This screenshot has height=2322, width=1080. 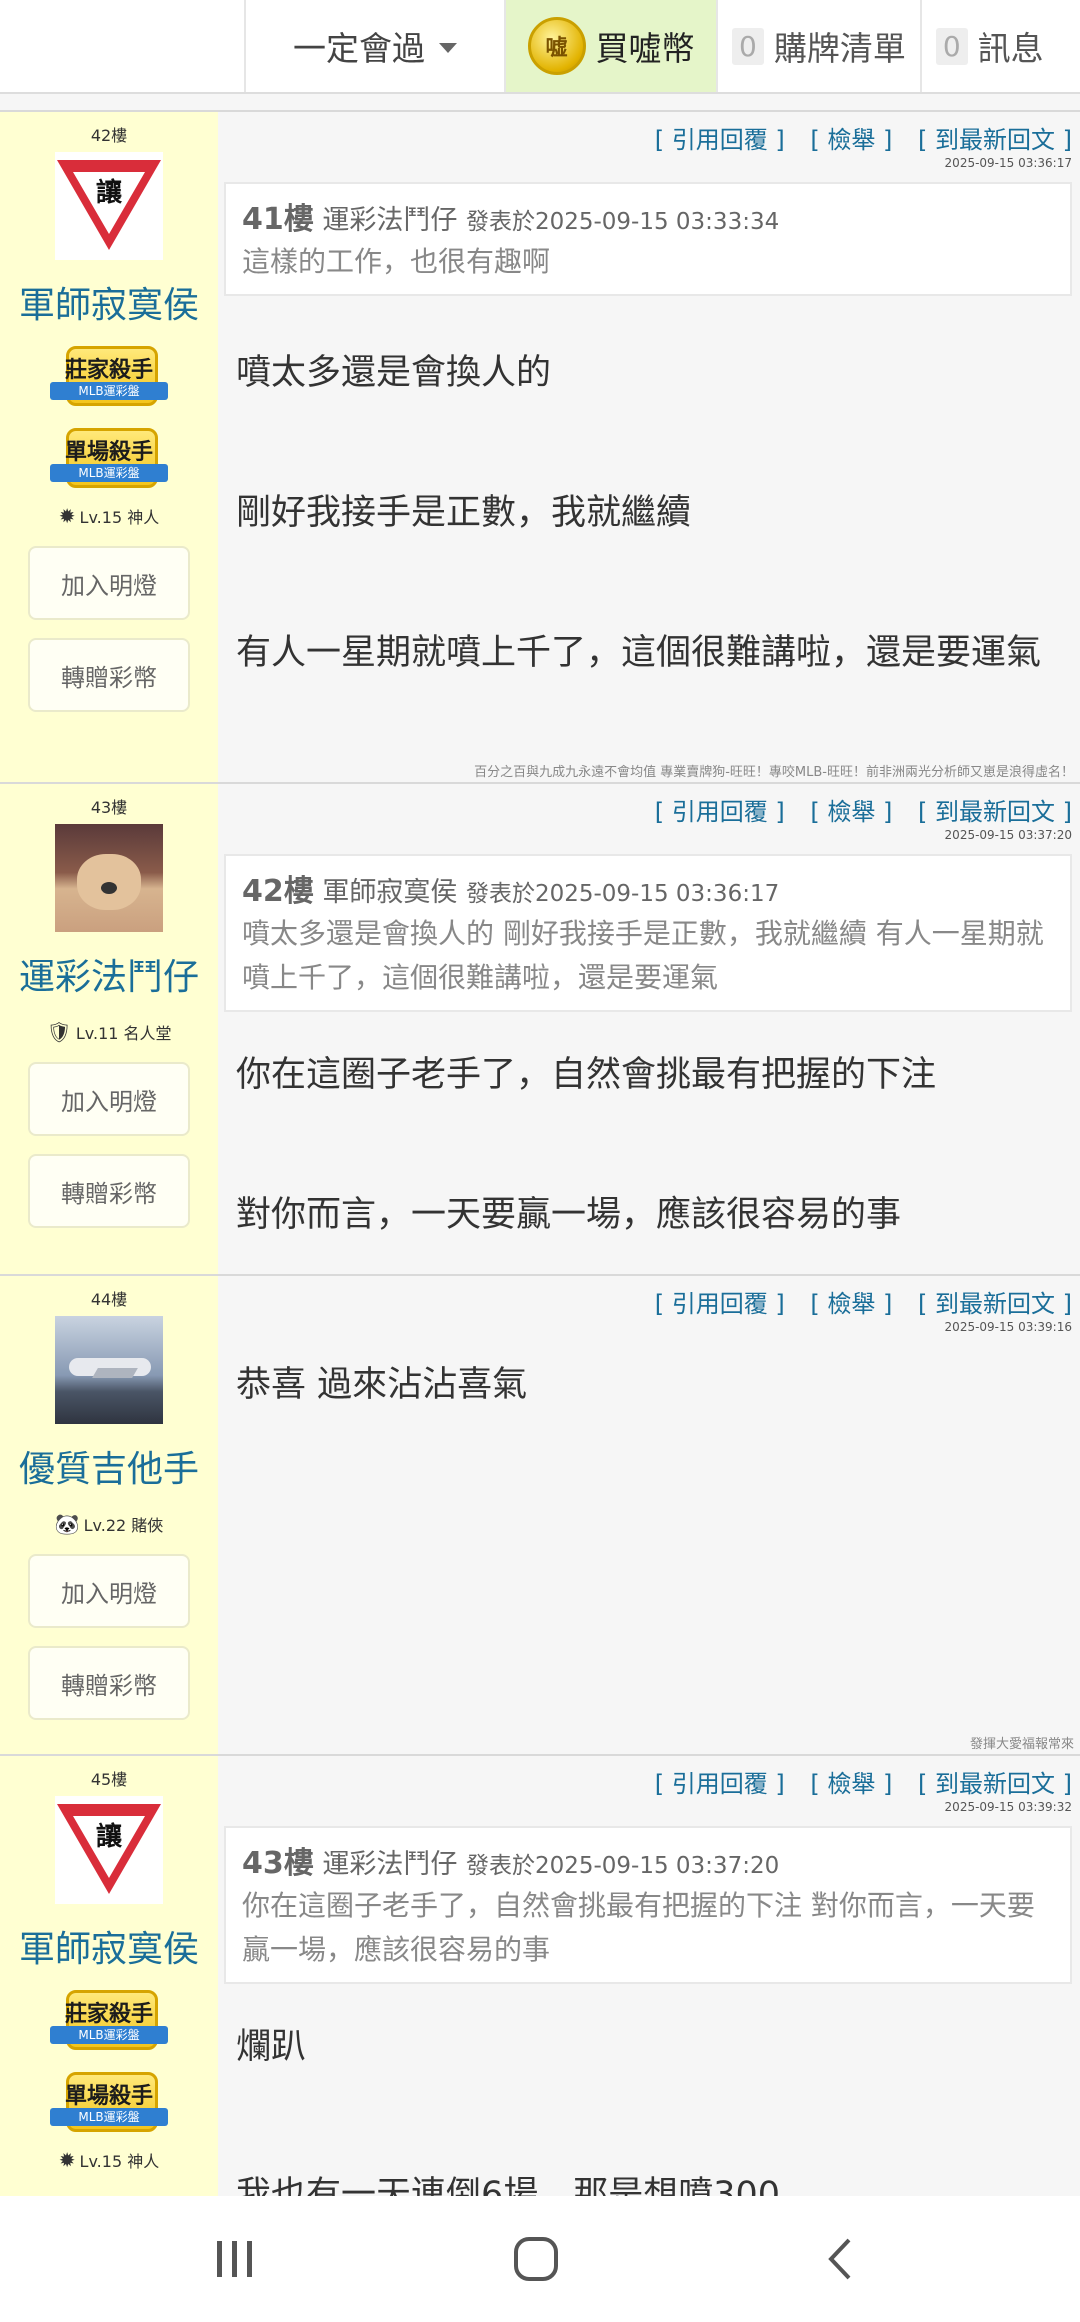 What do you see at coordinates (645, 48) in the screenshot?
I see `buy-coins-label: 買噓幣` at bounding box center [645, 48].